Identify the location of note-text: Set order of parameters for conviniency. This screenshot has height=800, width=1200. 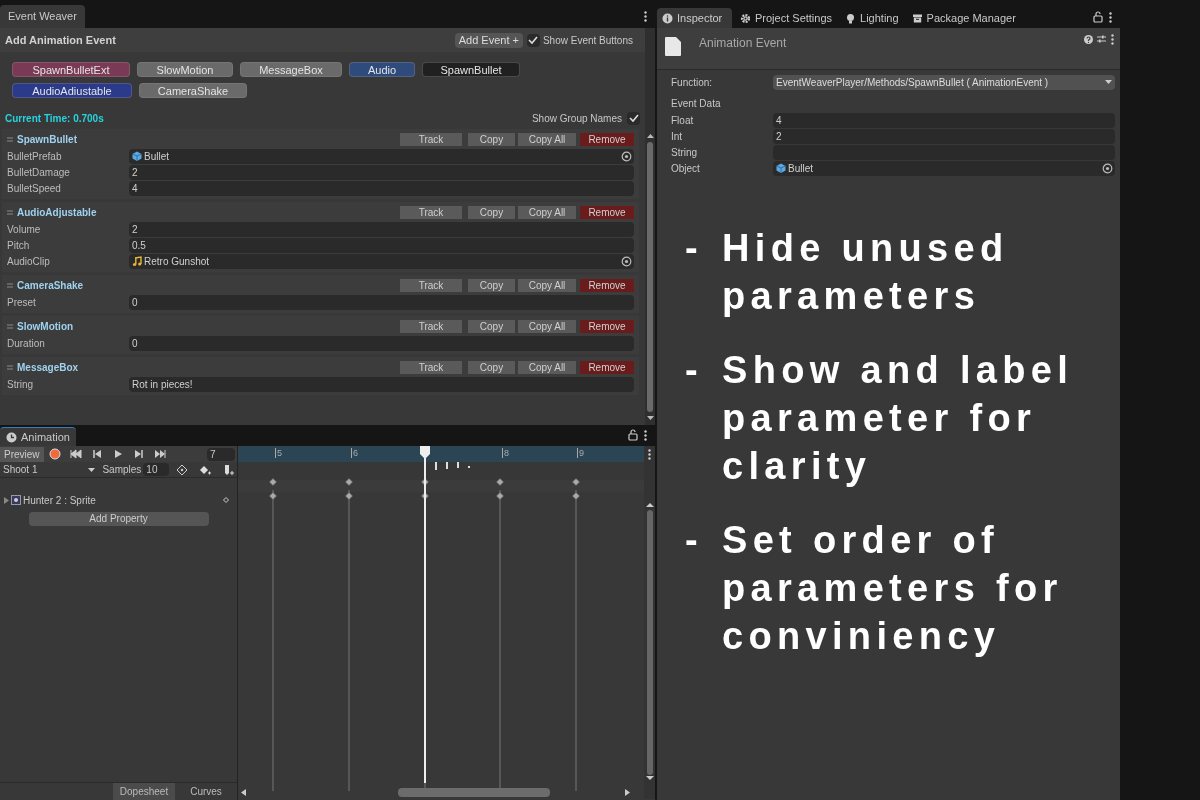
(893, 588).